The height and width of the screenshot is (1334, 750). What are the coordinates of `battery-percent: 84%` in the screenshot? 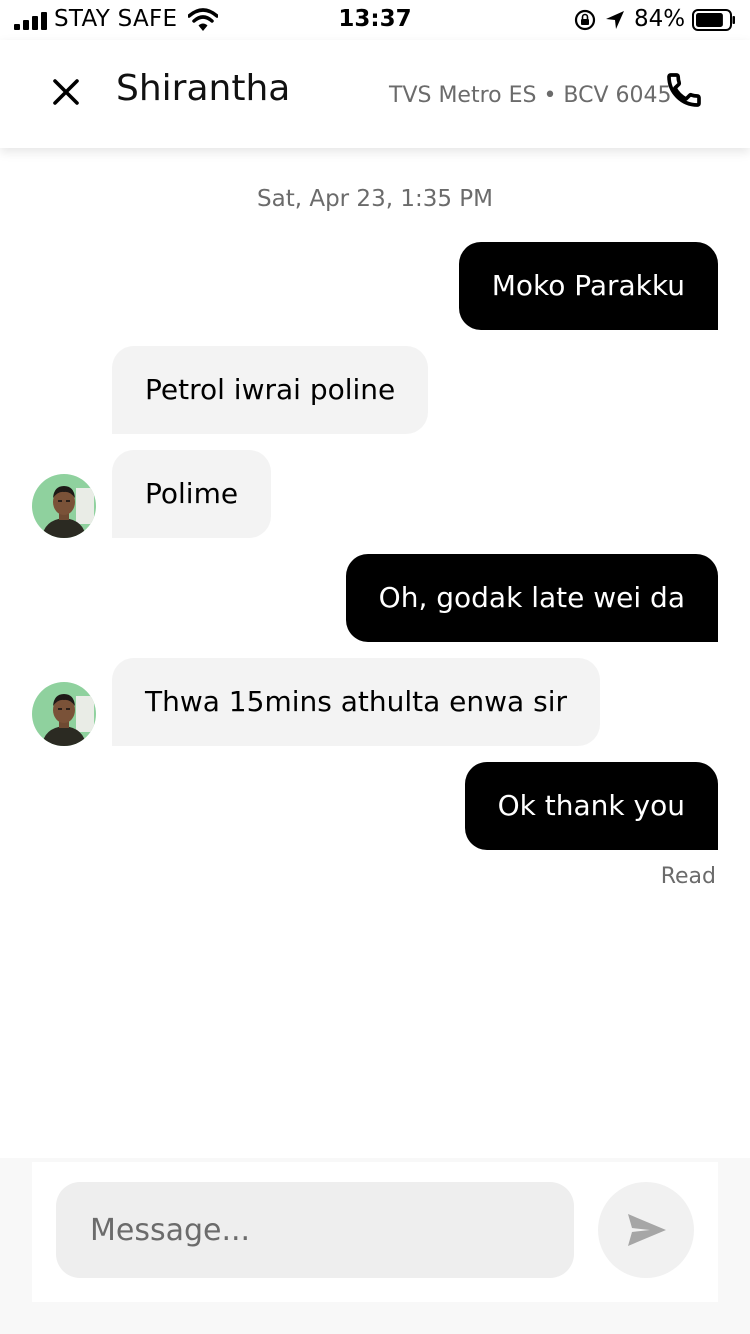 It's located at (660, 19).